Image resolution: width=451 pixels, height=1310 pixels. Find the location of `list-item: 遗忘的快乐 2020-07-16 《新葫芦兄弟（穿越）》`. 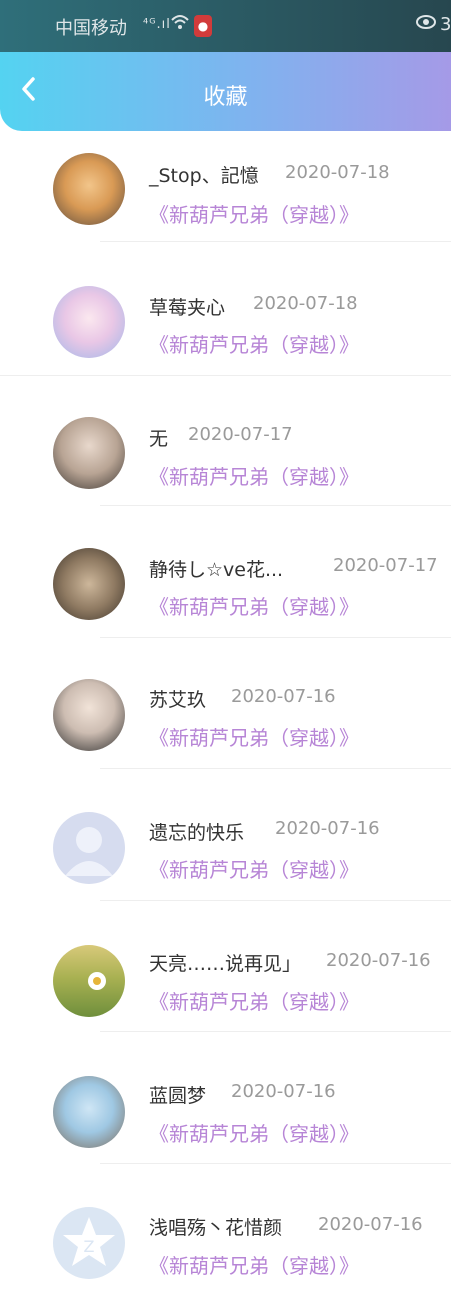

list-item: 遗忘的快乐 2020-07-16 《新葫芦兄弟（穿越）》 is located at coordinates (225, 851).